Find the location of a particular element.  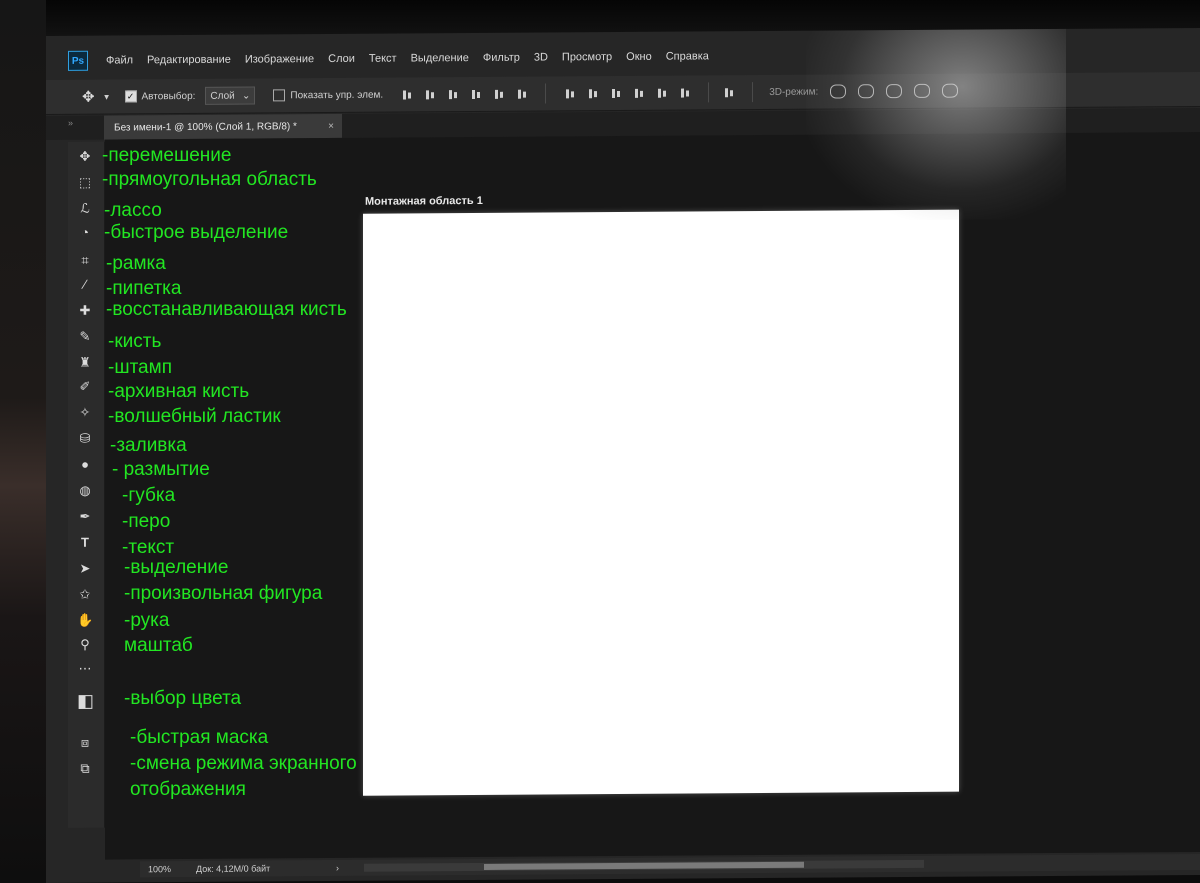

color-swatch-icon: ◧ is located at coordinates (85, 701).